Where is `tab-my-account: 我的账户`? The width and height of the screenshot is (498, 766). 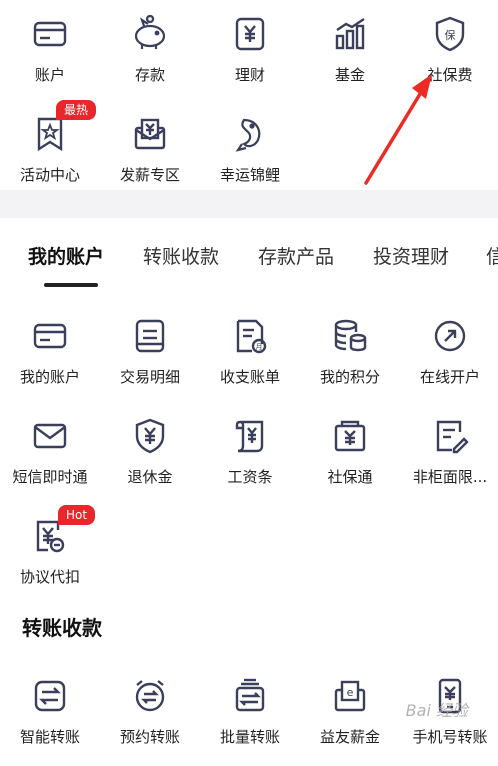 tab-my-account: 我的账户 is located at coordinates (66, 255).